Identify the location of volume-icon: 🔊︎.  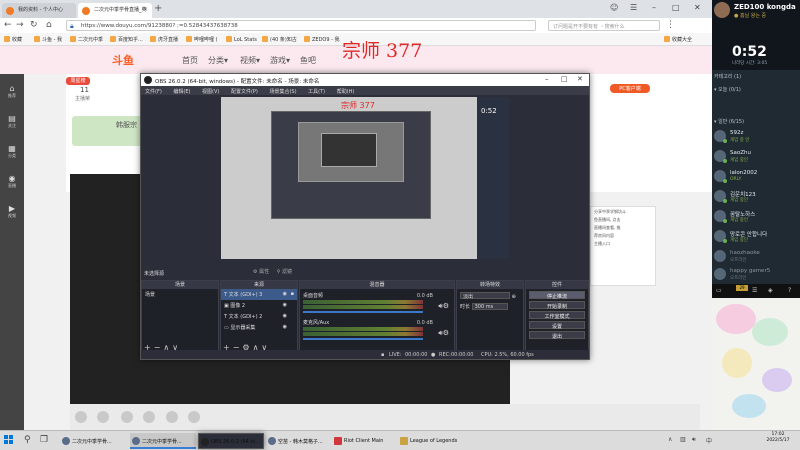
(694, 440).